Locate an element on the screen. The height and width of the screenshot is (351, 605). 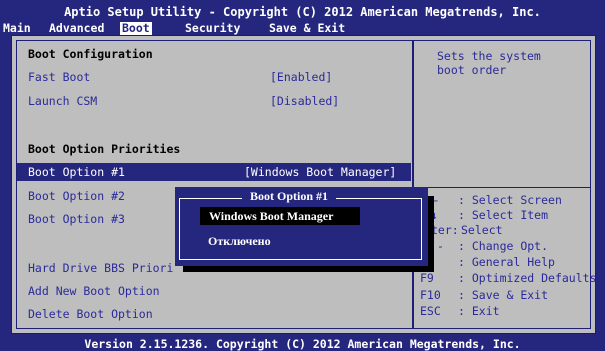
tab-boot: Boot is located at coordinates (136, 28).